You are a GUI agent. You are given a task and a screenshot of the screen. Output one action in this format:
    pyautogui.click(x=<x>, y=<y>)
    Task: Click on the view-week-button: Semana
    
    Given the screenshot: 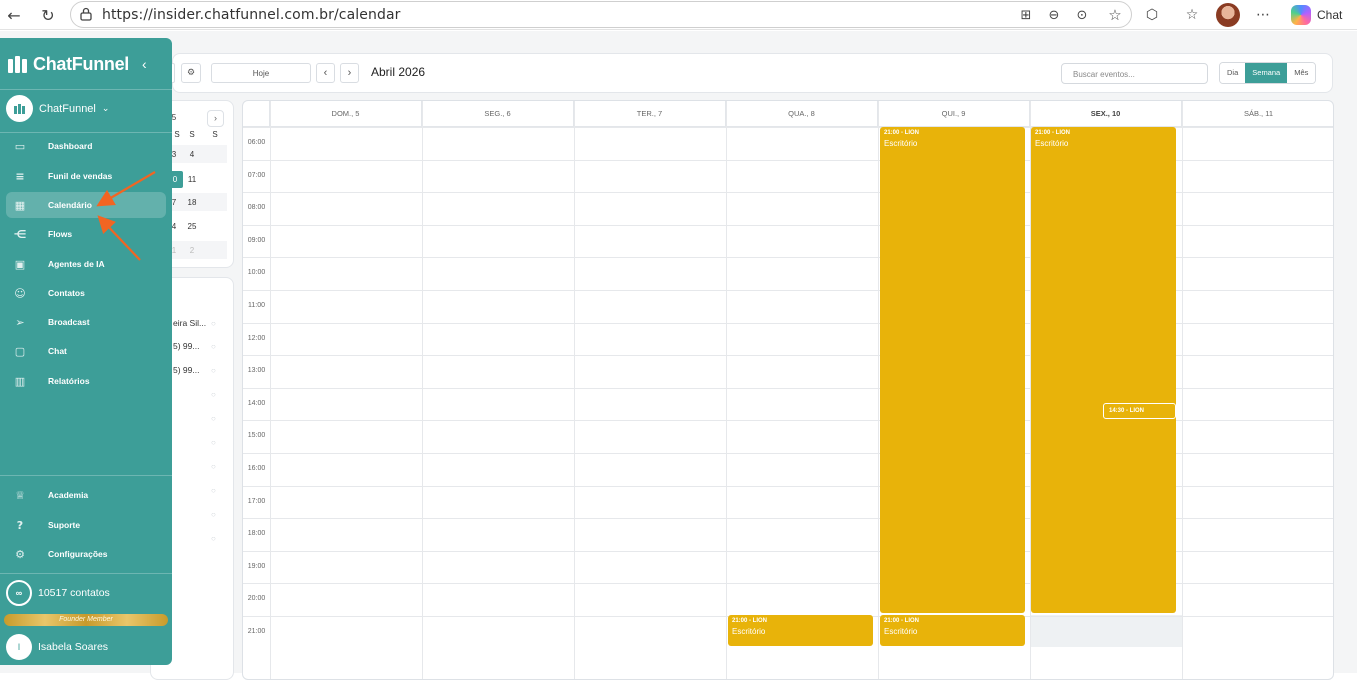 What is the action you would take?
    pyautogui.click(x=1266, y=73)
    